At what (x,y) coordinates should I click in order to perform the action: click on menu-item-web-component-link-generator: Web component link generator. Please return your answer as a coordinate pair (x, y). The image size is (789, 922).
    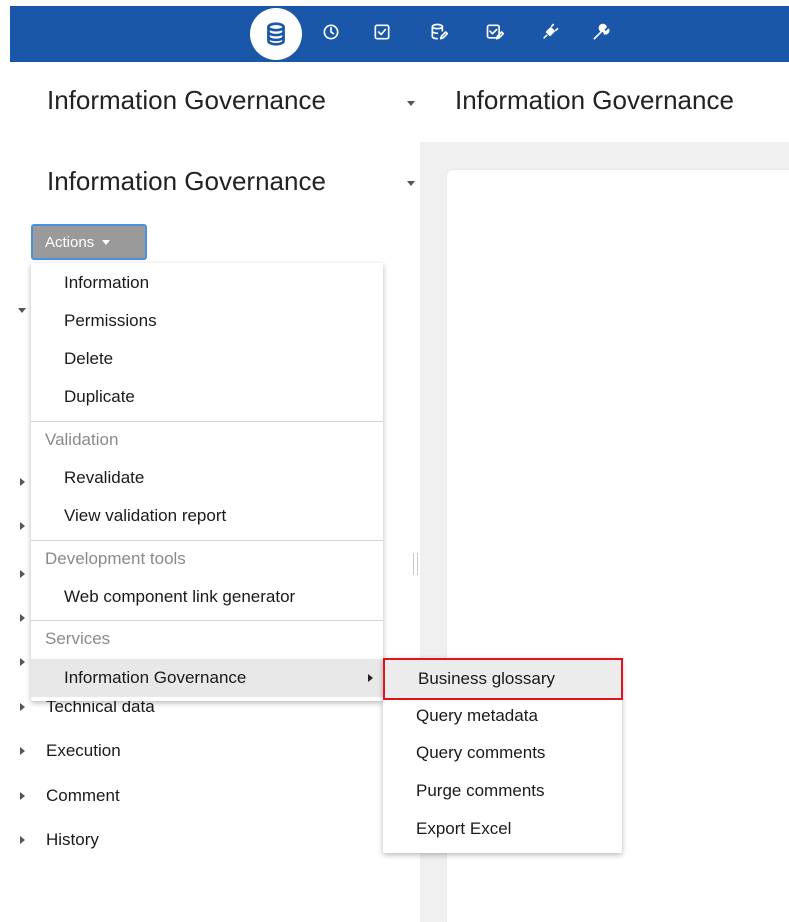
    Looking at the image, I should click on (207, 597).